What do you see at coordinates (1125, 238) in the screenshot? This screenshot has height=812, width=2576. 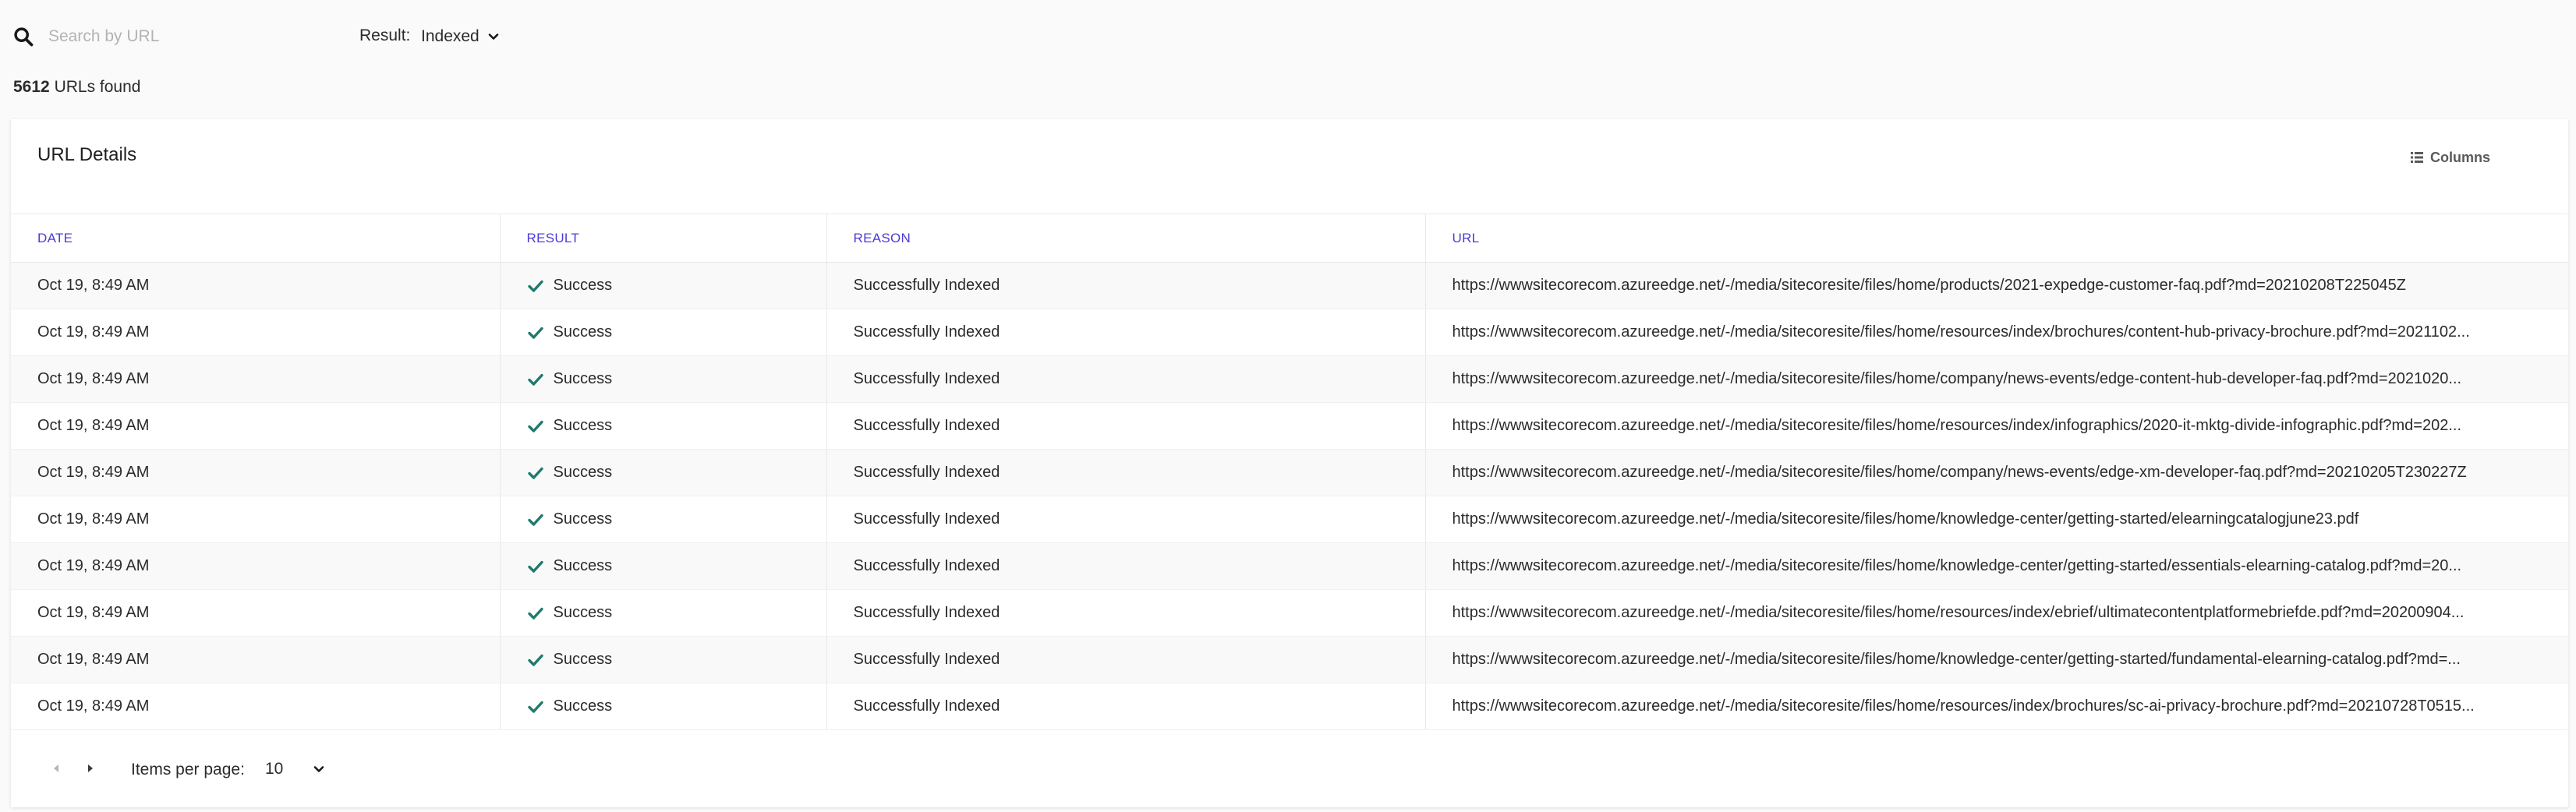 I see `column-header-reason: REASON` at bounding box center [1125, 238].